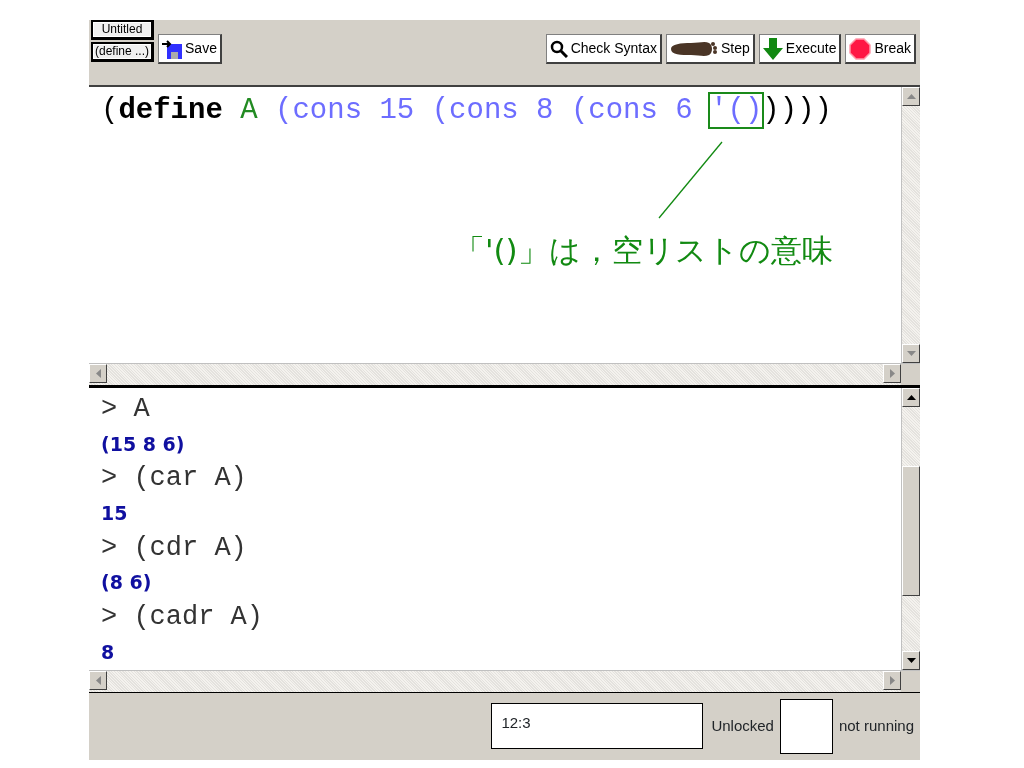 This screenshot has width=1024, height=768. What do you see at coordinates (876, 726) in the screenshot?
I see `run-status: not running` at bounding box center [876, 726].